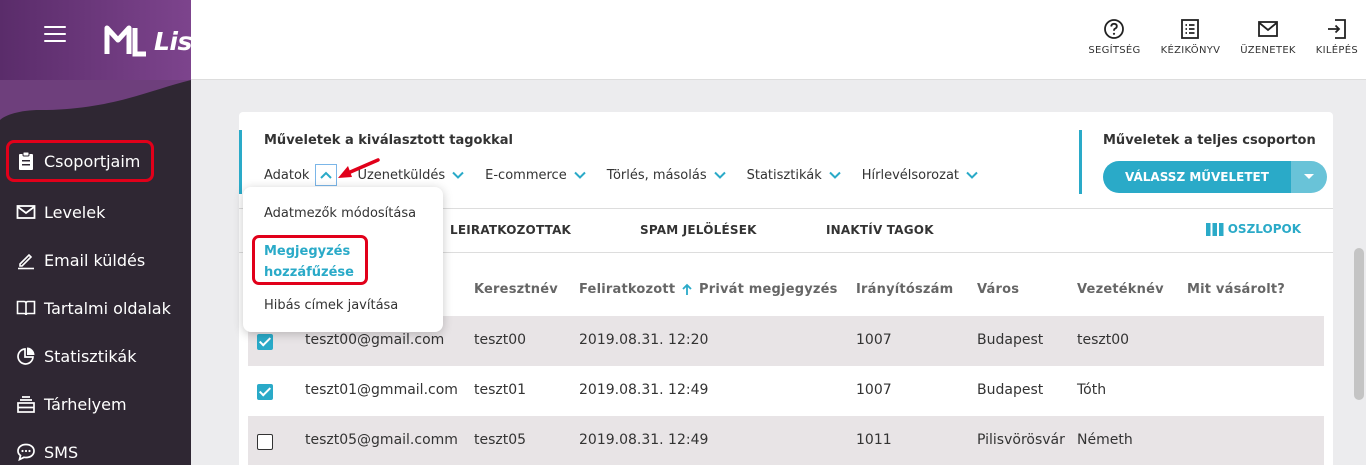 This screenshot has width=1366, height=465. Describe the element at coordinates (1114, 50) in the screenshot. I see `help-label: SEGÍTSÉG` at that location.